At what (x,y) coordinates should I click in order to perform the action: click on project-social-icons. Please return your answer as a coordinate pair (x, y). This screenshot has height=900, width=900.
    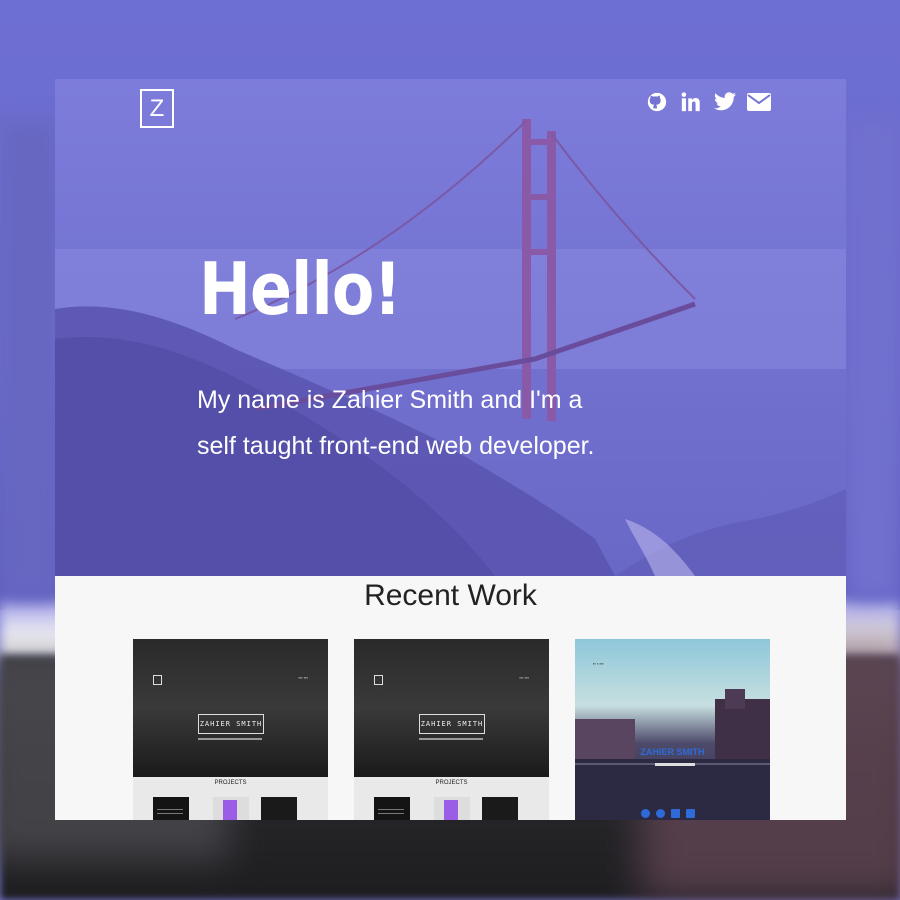
    Looking at the image, I should click on (673, 813).